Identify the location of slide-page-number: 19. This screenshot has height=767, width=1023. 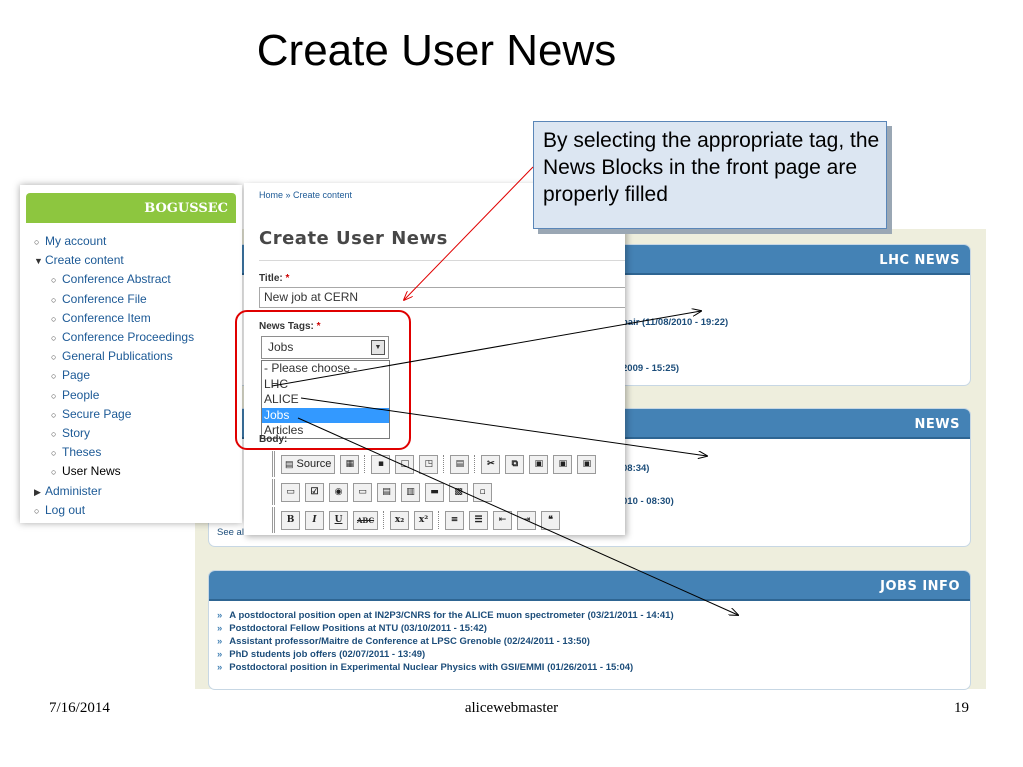
(961, 708).